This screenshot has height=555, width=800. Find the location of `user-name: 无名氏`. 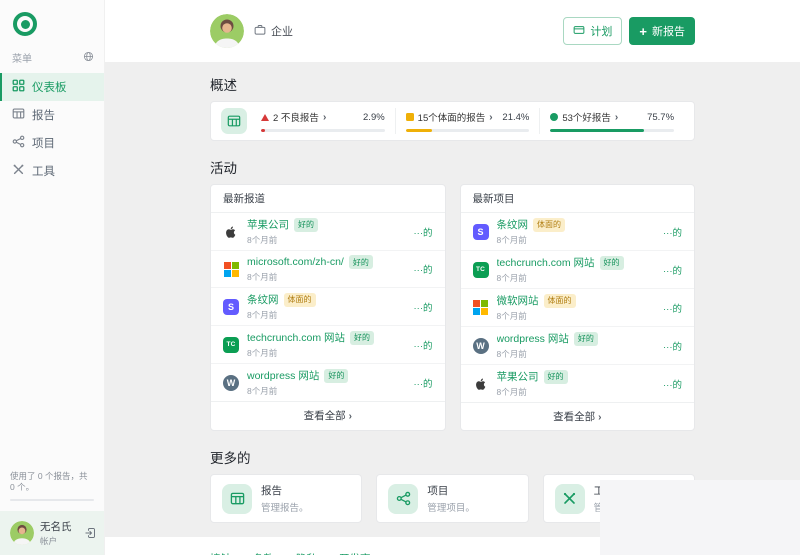

user-name: 无名氏 is located at coordinates (56, 527).